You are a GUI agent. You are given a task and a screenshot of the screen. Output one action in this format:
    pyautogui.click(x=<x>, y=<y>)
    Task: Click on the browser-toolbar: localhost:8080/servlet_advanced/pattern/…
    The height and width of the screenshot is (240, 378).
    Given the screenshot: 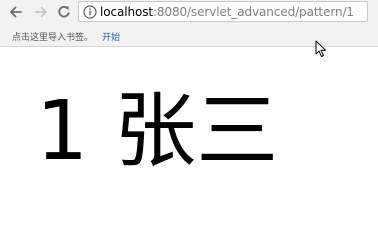 What is the action you would take?
    pyautogui.click(x=189, y=12)
    